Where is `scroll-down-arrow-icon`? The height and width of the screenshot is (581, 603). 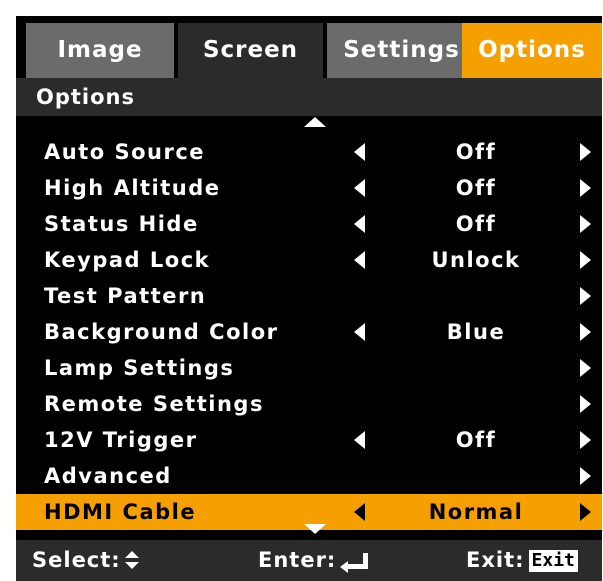 scroll-down-arrow-icon is located at coordinates (315, 529).